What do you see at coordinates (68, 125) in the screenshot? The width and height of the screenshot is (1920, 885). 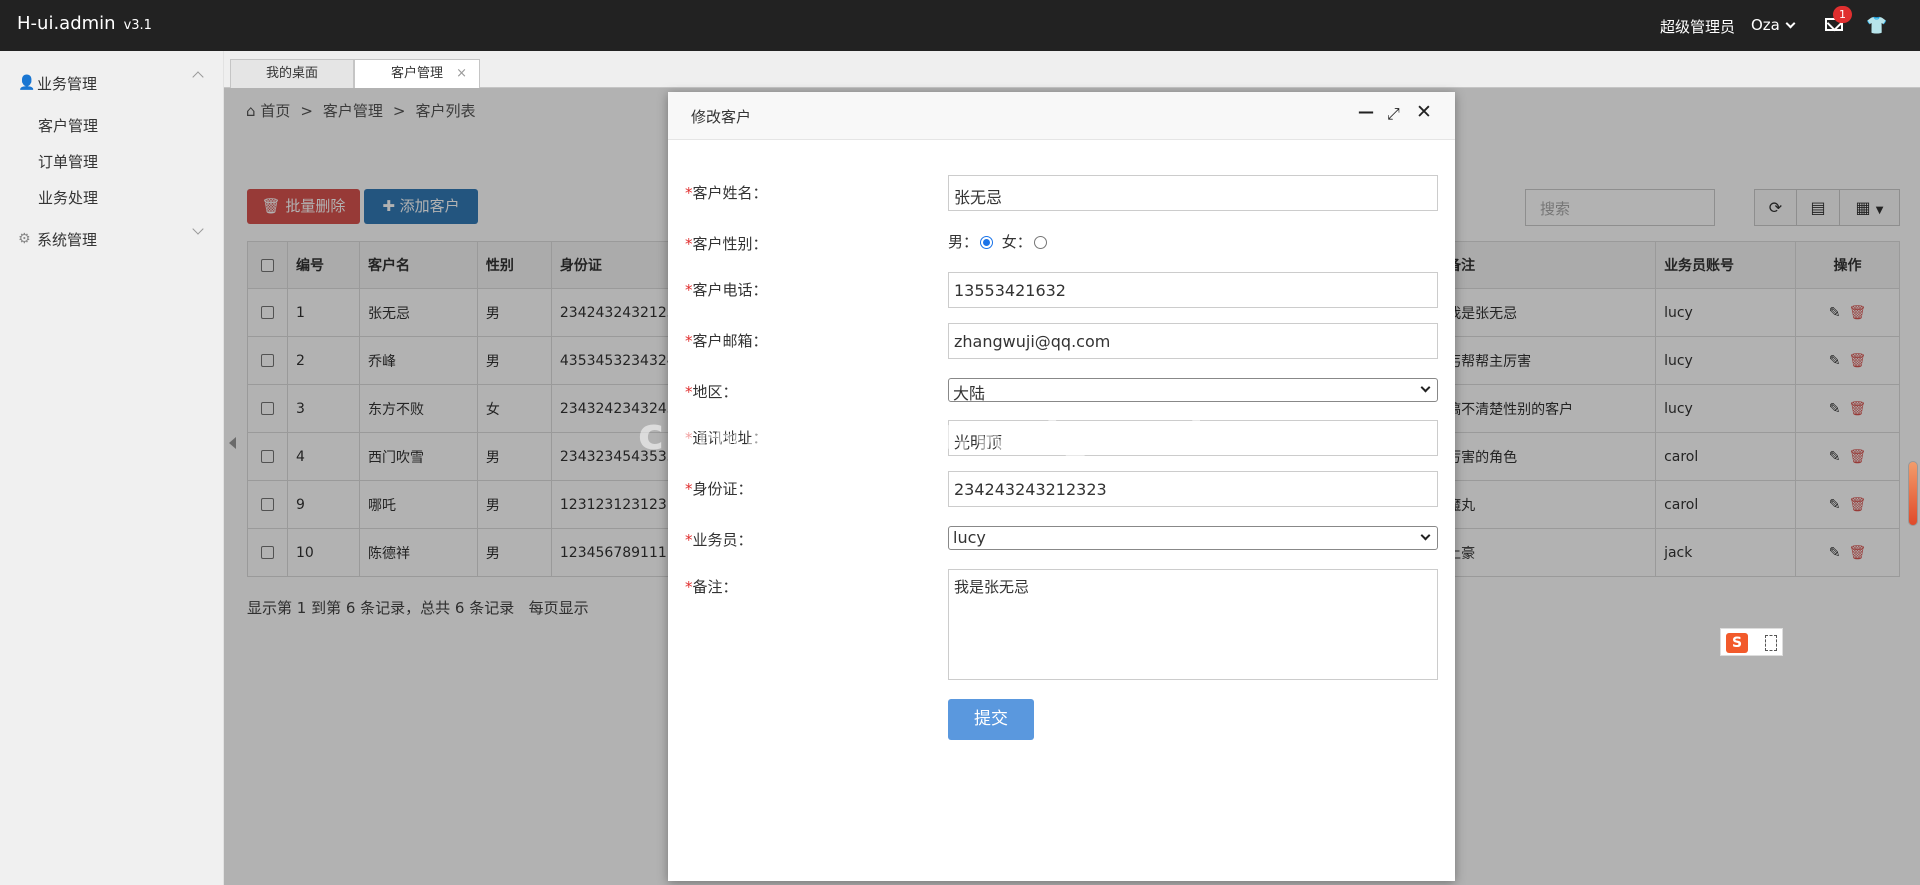 I see `sidebar-item-customers: 客户管理` at bounding box center [68, 125].